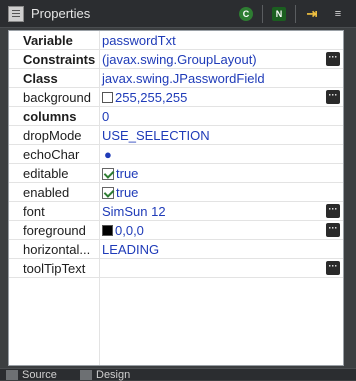  I want to click on goto-definition-button: ⇥, so click(312, 14).